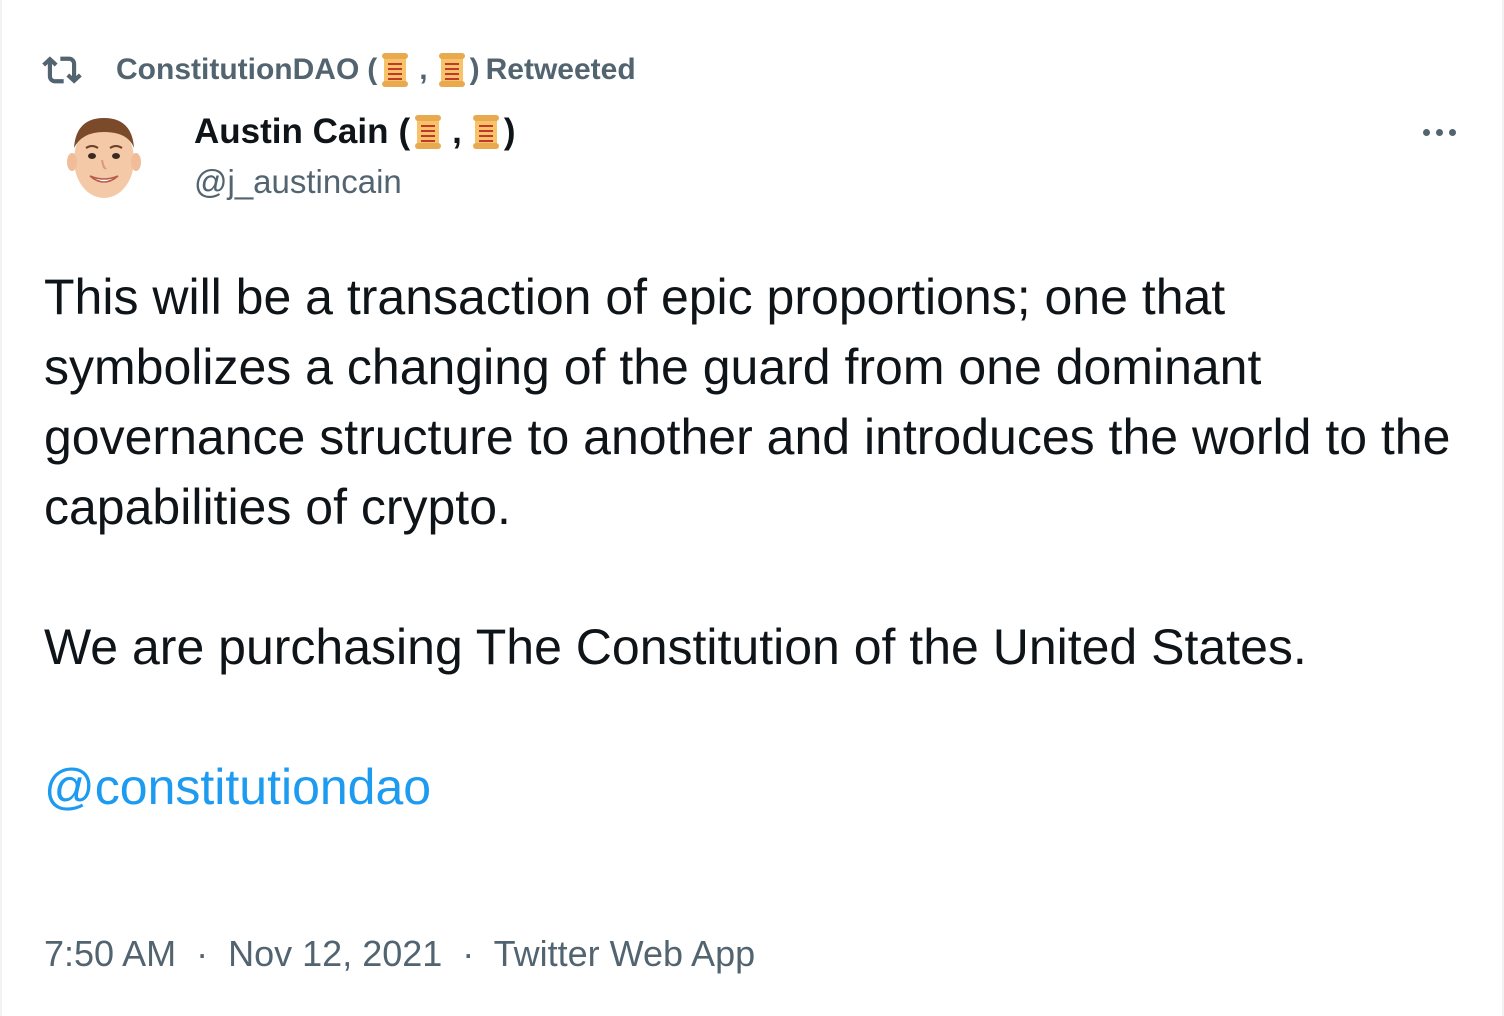  Describe the element at coordinates (237, 70) in the screenshot. I see `retweeter-name: ConstitutionDAO` at that location.